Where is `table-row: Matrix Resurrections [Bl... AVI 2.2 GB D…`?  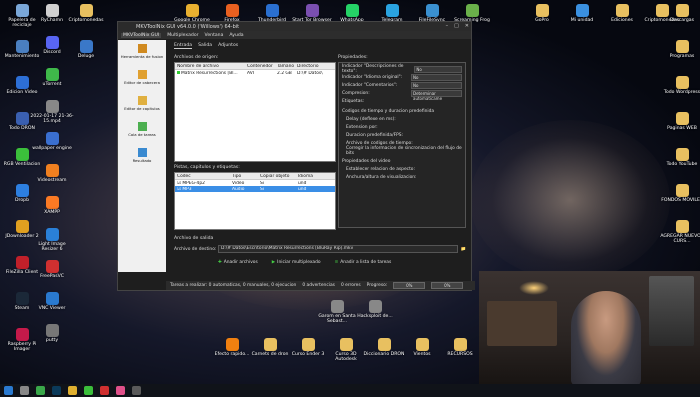
table-row: Matrix Resurrections [Bl... AVI 2.2 GB D… is located at coordinates (255, 73).